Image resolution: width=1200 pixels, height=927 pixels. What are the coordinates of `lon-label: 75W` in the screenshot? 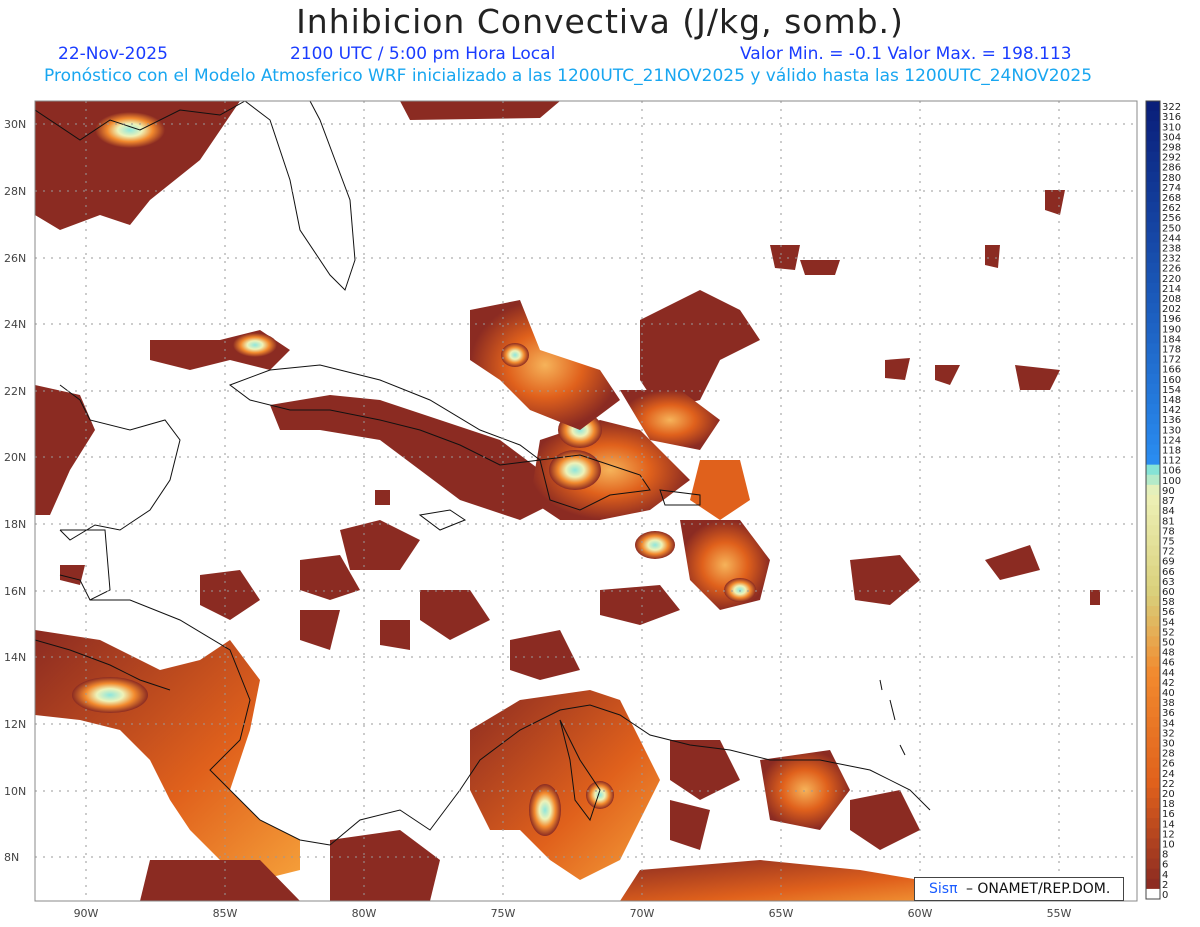 It's located at (503, 913).